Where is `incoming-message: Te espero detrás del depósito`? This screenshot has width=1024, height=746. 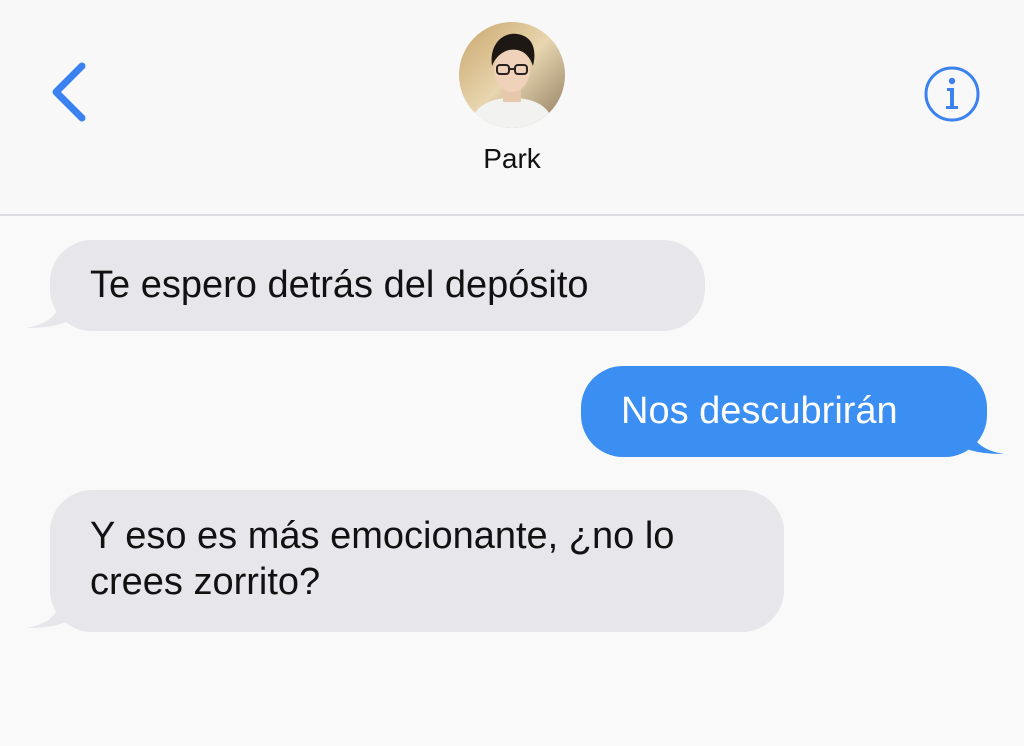
incoming-message: Te espero detrás del depósito is located at coordinates (377, 285).